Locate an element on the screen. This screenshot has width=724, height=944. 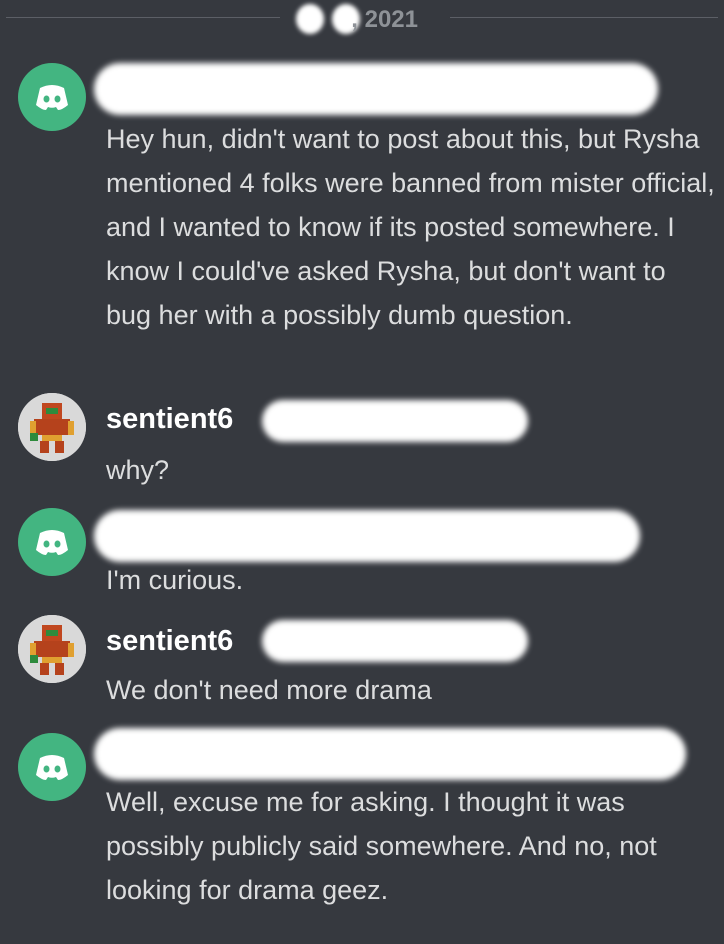
message-text: I'm curious. is located at coordinates (175, 580).